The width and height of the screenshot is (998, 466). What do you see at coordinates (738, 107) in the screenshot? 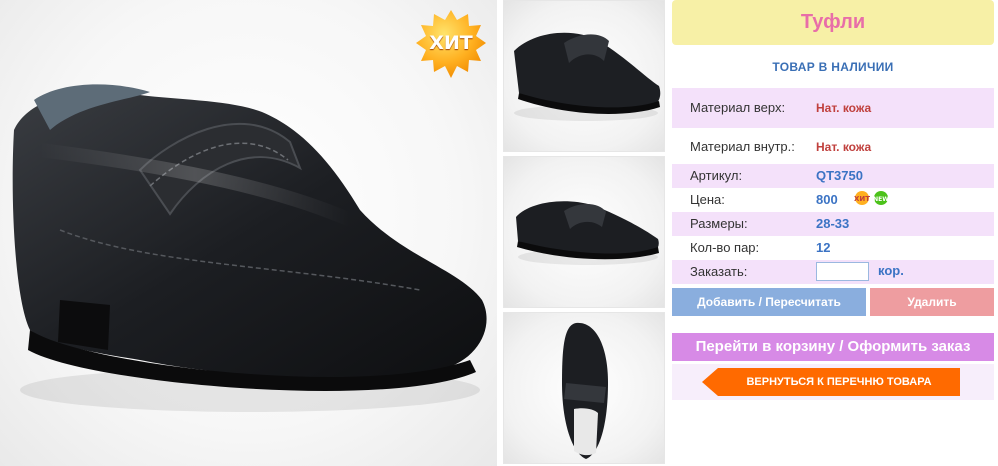
I see `material-top-label: Материал верх:` at bounding box center [738, 107].